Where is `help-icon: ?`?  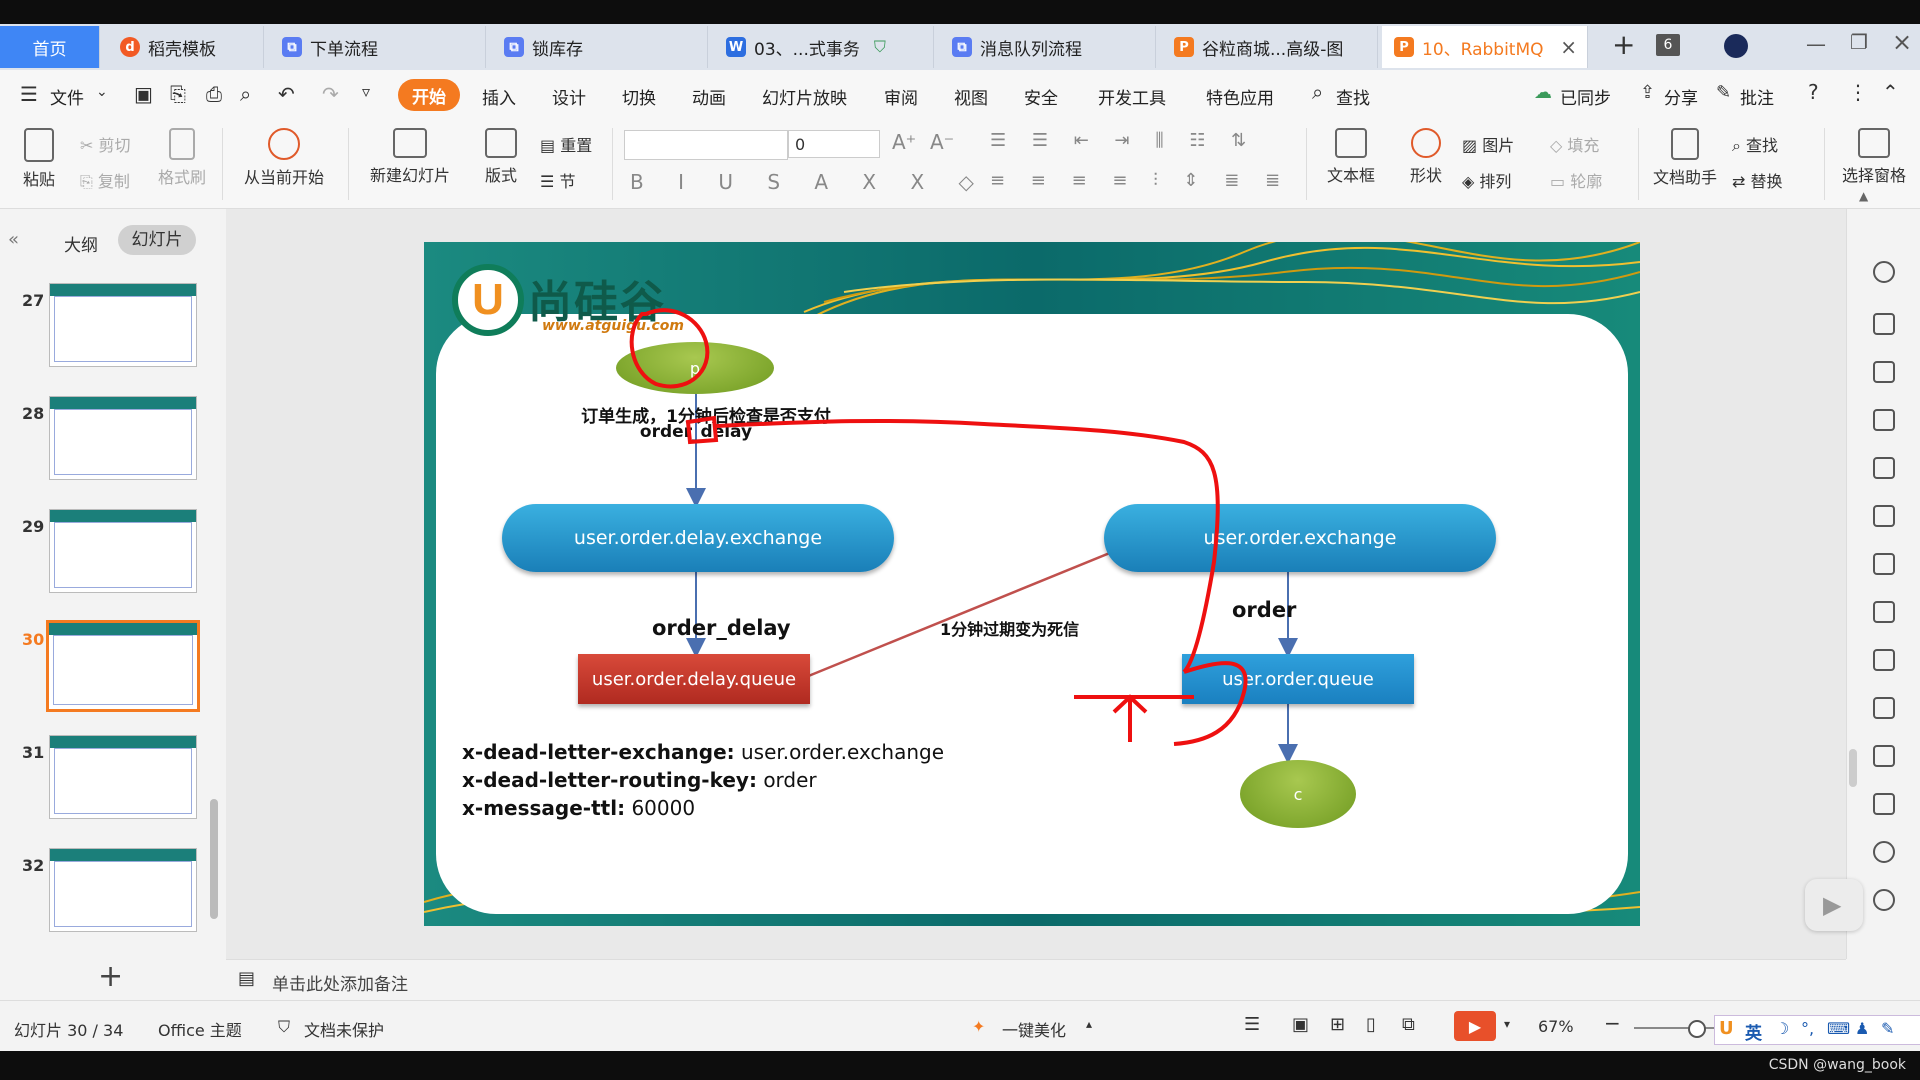 help-icon: ? is located at coordinates (1813, 92).